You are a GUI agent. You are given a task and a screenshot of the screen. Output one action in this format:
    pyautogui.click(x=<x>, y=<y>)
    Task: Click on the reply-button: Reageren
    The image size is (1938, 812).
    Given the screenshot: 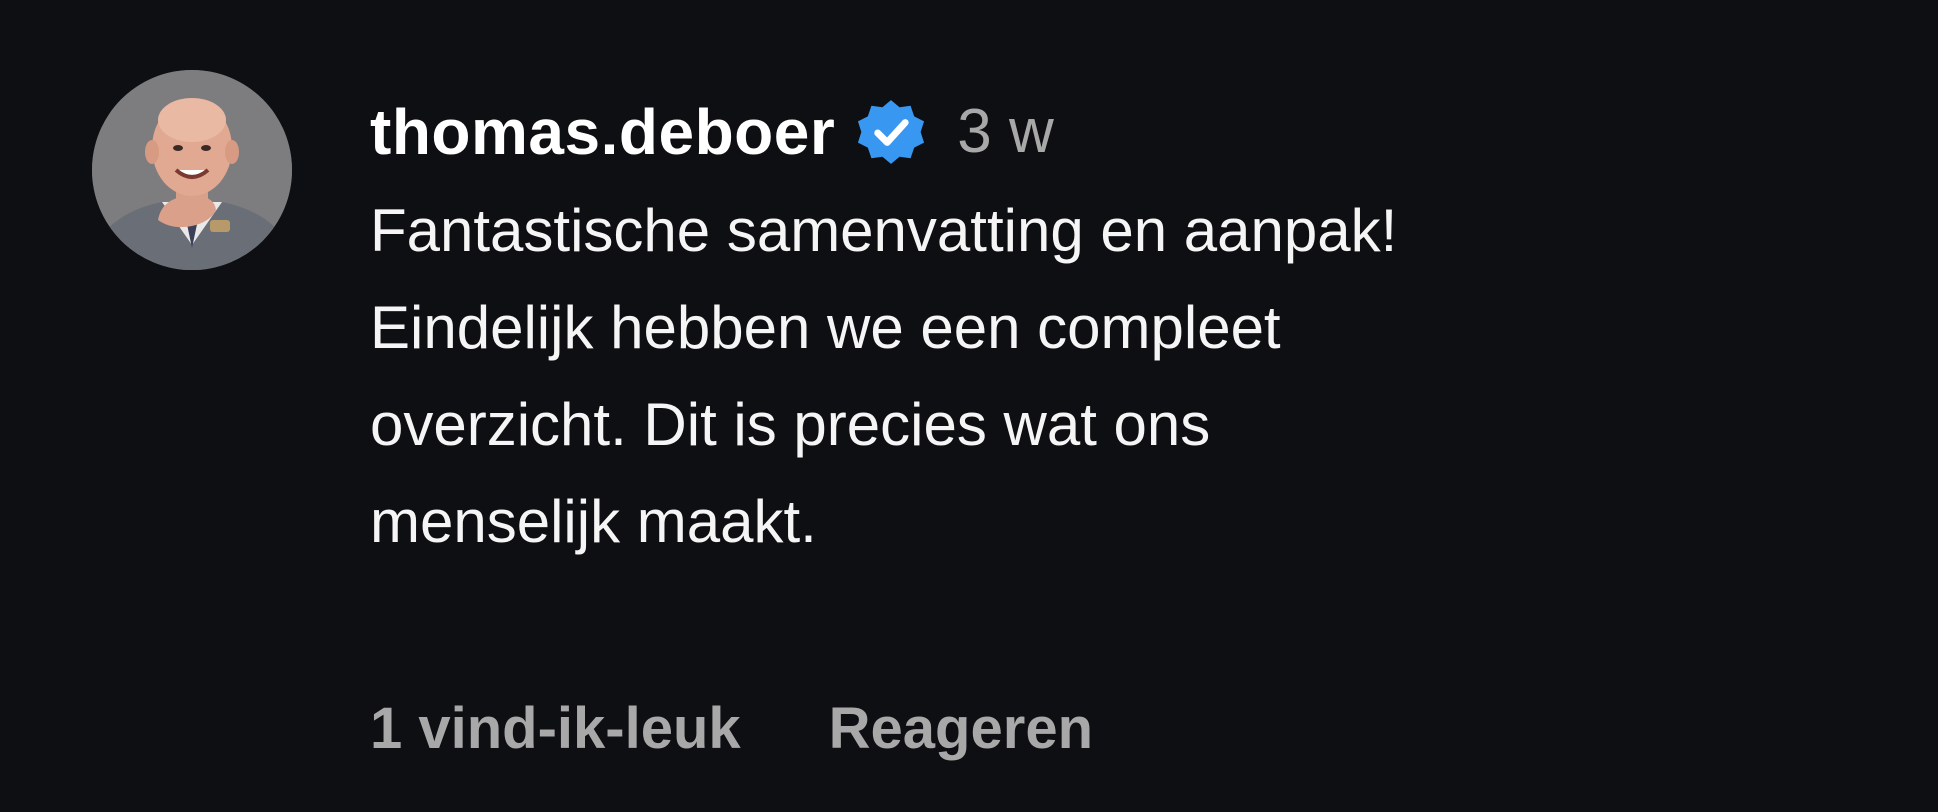 What is the action you would take?
    pyautogui.click(x=961, y=729)
    